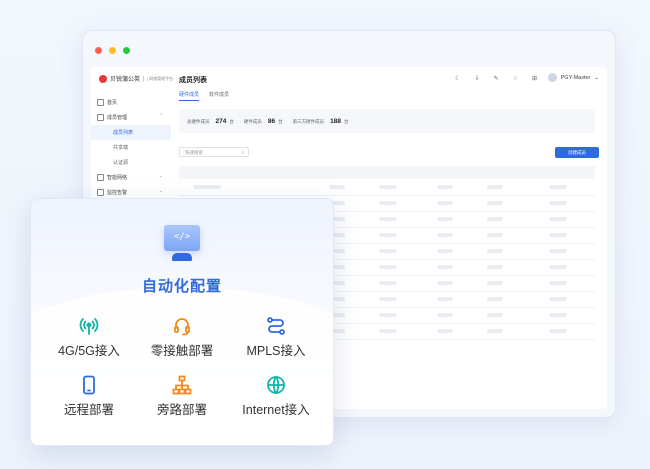  What do you see at coordinates (219, 96) in the screenshot?
I see `tab-software: 软件成员` at bounding box center [219, 96].